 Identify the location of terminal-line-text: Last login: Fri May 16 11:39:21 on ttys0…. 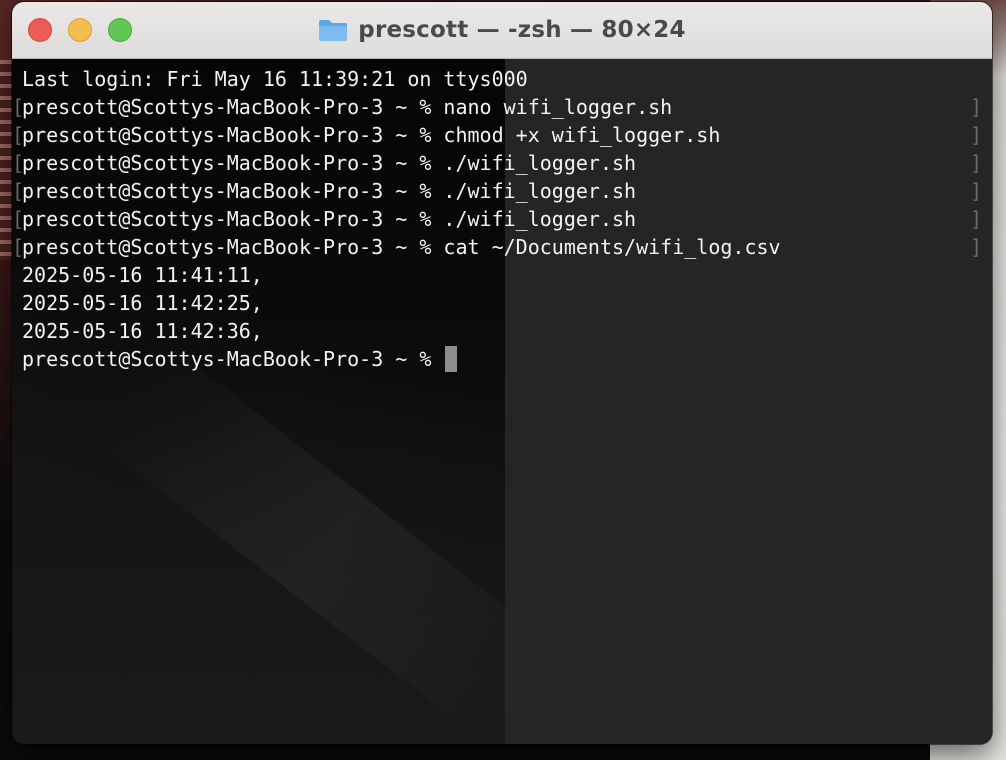
(275, 79).